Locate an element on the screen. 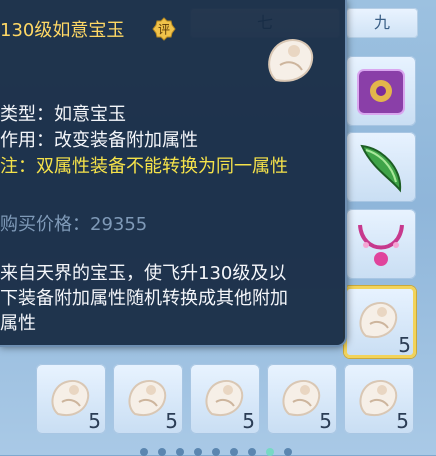 The height and width of the screenshot is (456, 436). tab-nine: 九 is located at coordinates (382, 23).